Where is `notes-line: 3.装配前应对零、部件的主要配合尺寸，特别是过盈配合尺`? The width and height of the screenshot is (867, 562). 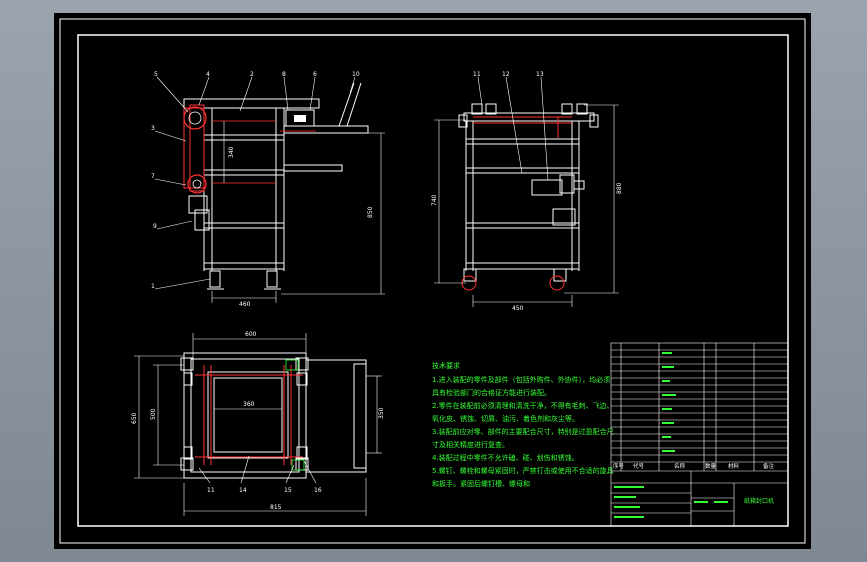 notes-line: 3.装配前应对零、部件的主要配合尺寸，特别是过盈配合尺 is located at coordinates (523, 431).